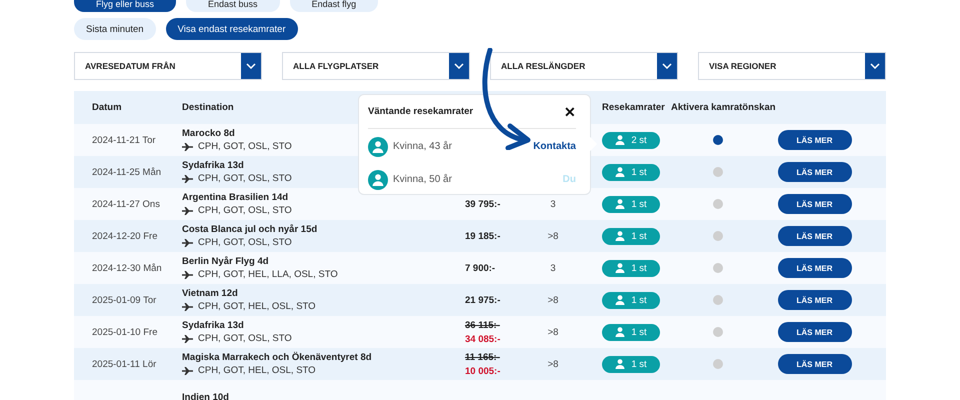 The width and height of the screenshot is (960, 400). Describe the element at coordinates (483, 300) in the screenshot. I see `price: 21 975:-` at that location.